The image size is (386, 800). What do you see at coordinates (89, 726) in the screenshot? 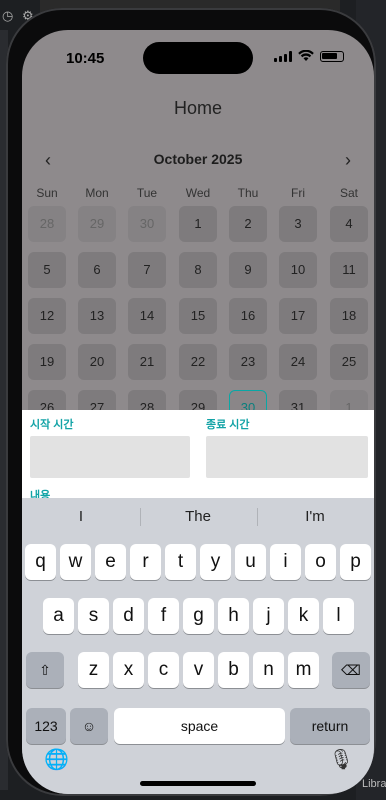
I see `emoji-key: ☺` at bounding box center [89, 726].